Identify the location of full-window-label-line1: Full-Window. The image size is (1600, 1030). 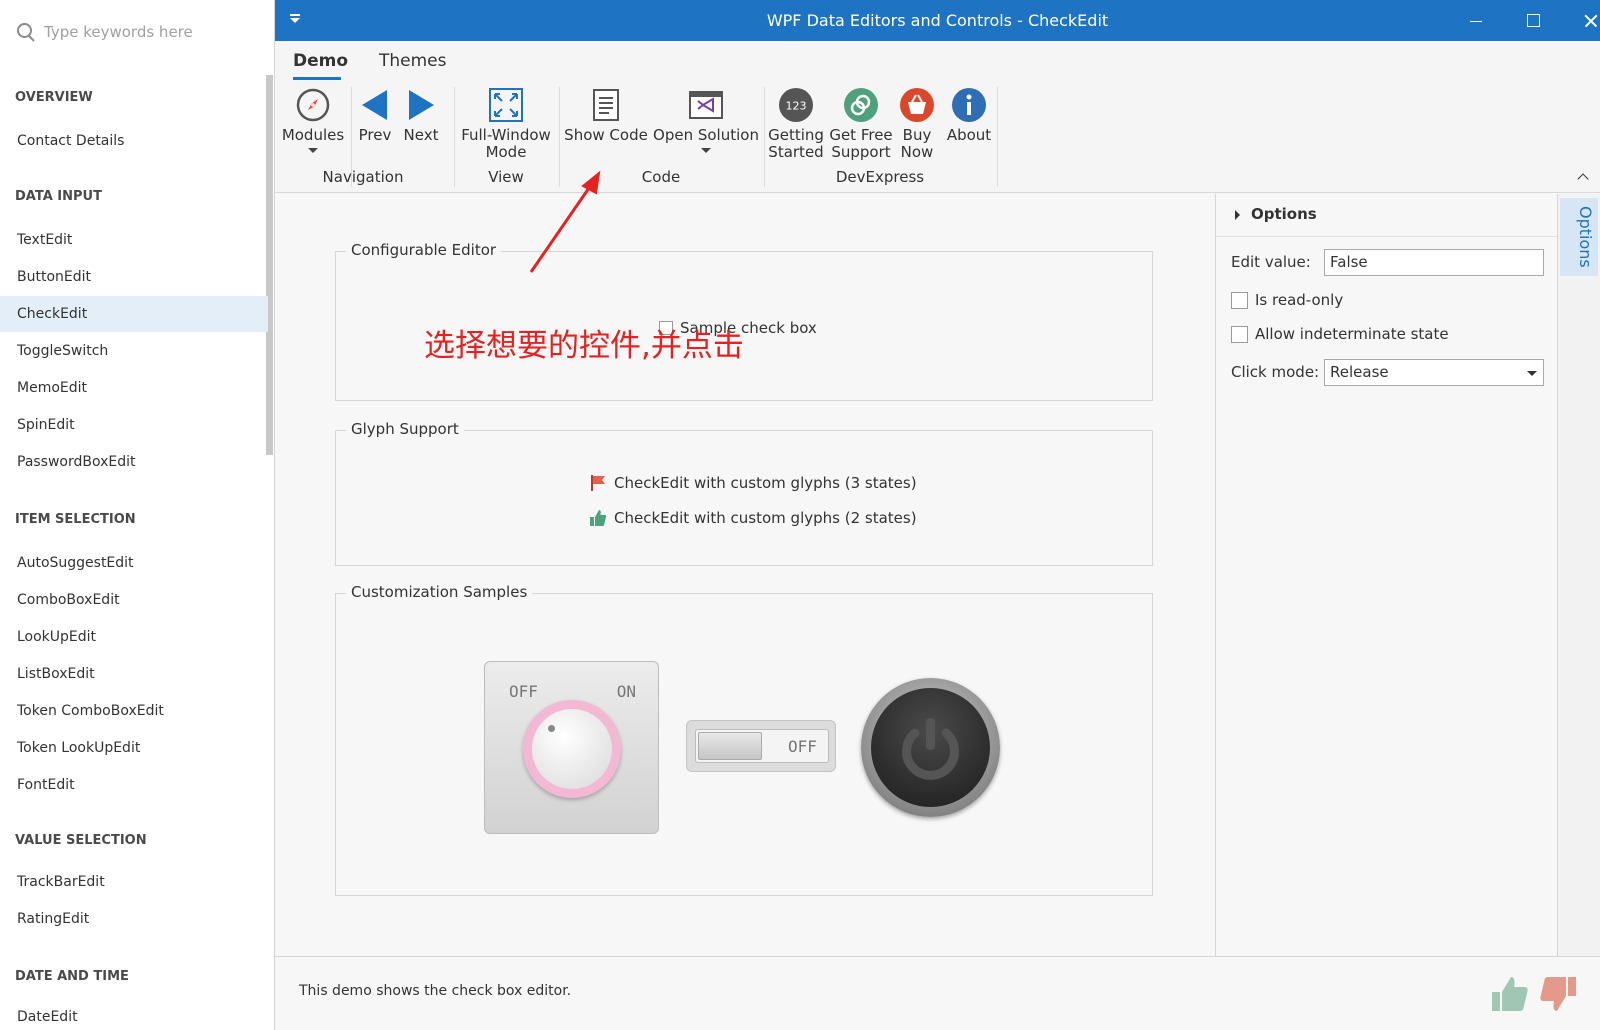
(506, 135).